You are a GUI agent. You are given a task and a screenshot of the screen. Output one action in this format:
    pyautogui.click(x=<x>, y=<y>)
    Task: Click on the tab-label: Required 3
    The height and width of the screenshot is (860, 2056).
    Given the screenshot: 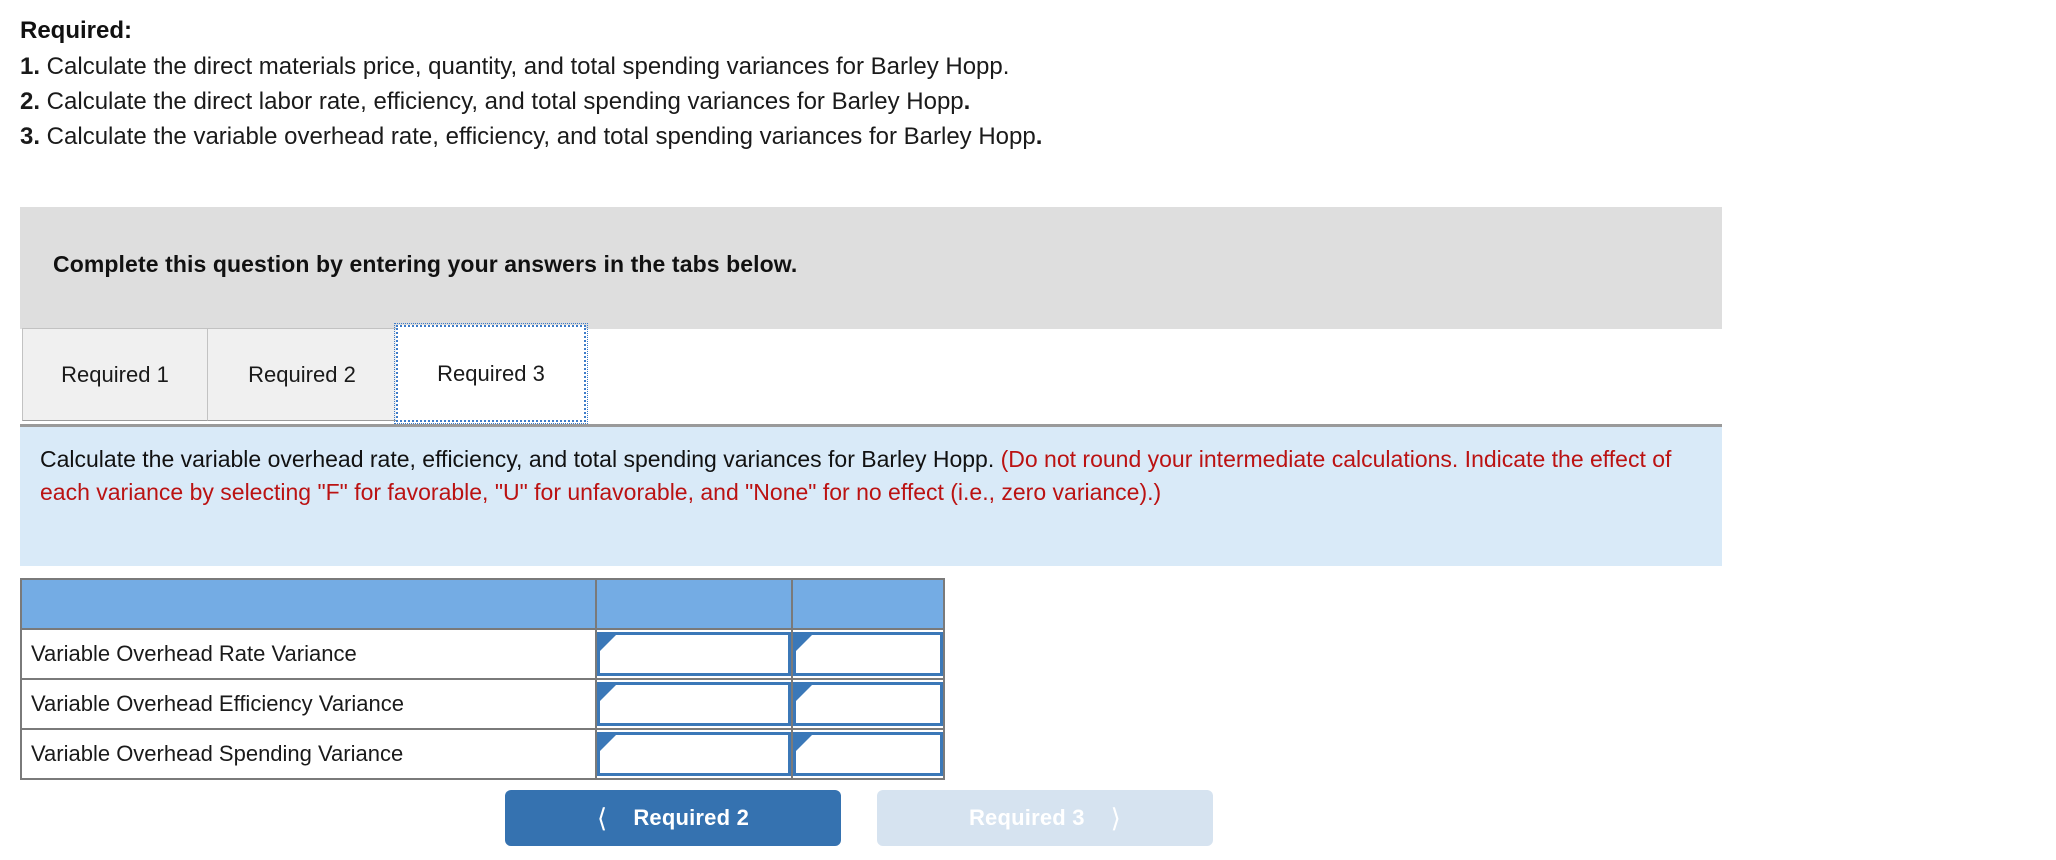 What is the action you would take?
    pyautogui.click(x=491, y=373)
    